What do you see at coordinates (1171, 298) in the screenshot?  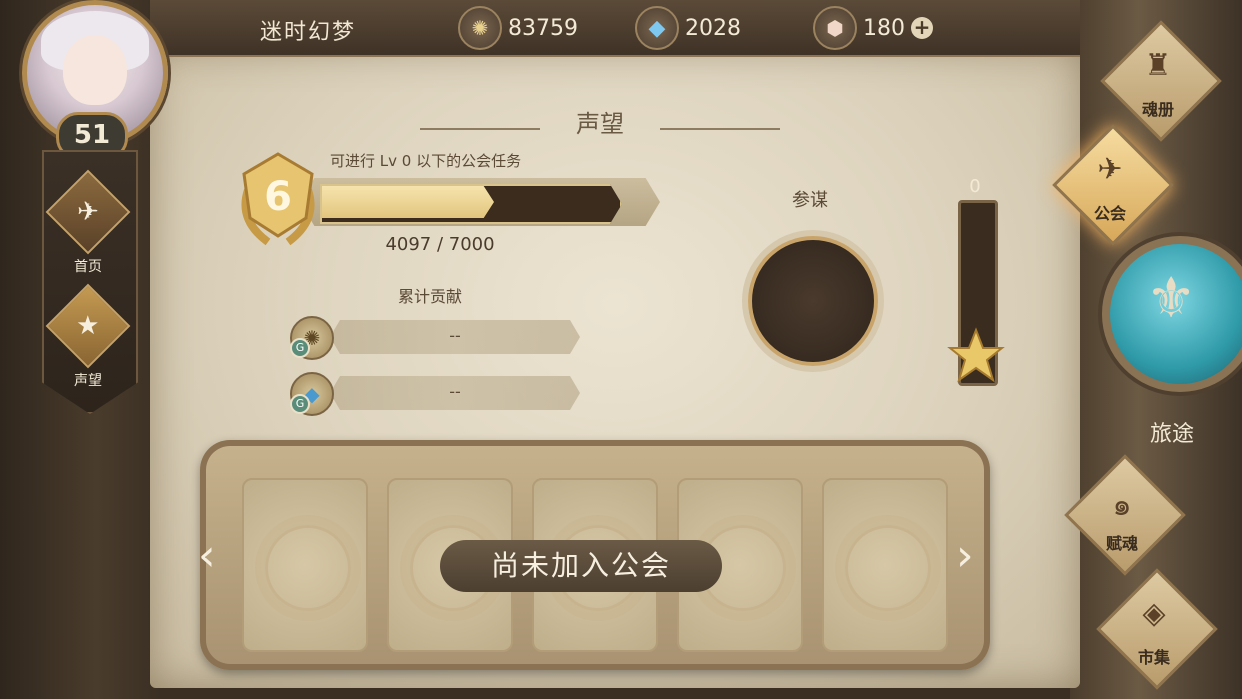 I see `trident-icon: ⚜` at bounding box center [1171, 298].